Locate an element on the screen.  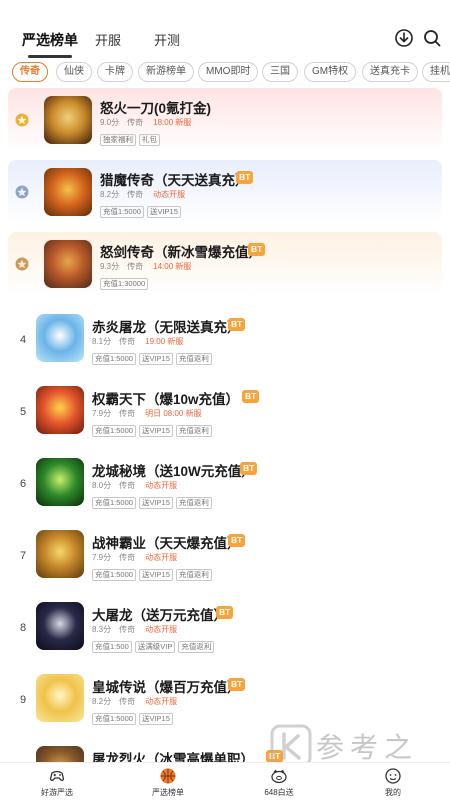
game-meta: 9.0分 传奇 18:00 新服 is located at coordinates (145, 122).